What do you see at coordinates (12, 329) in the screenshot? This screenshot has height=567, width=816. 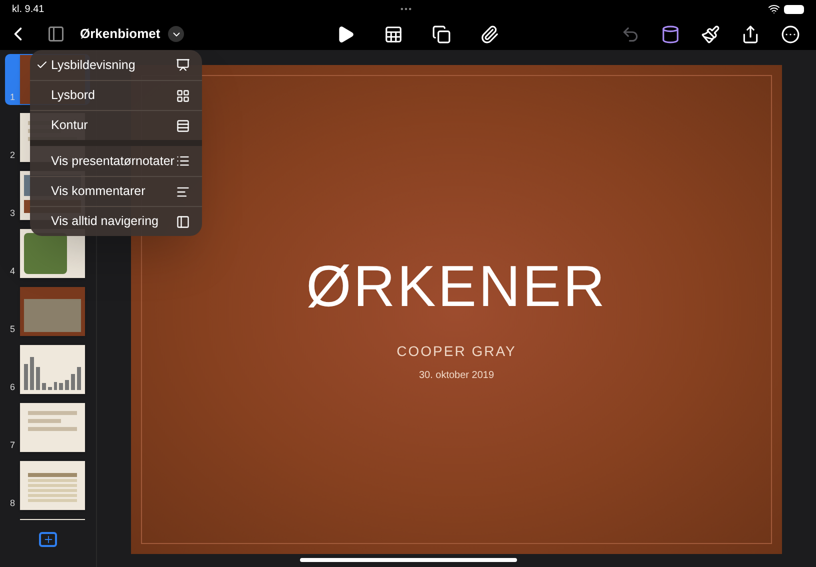 I see `slide-number: 5` at bounding box center [12, 329].